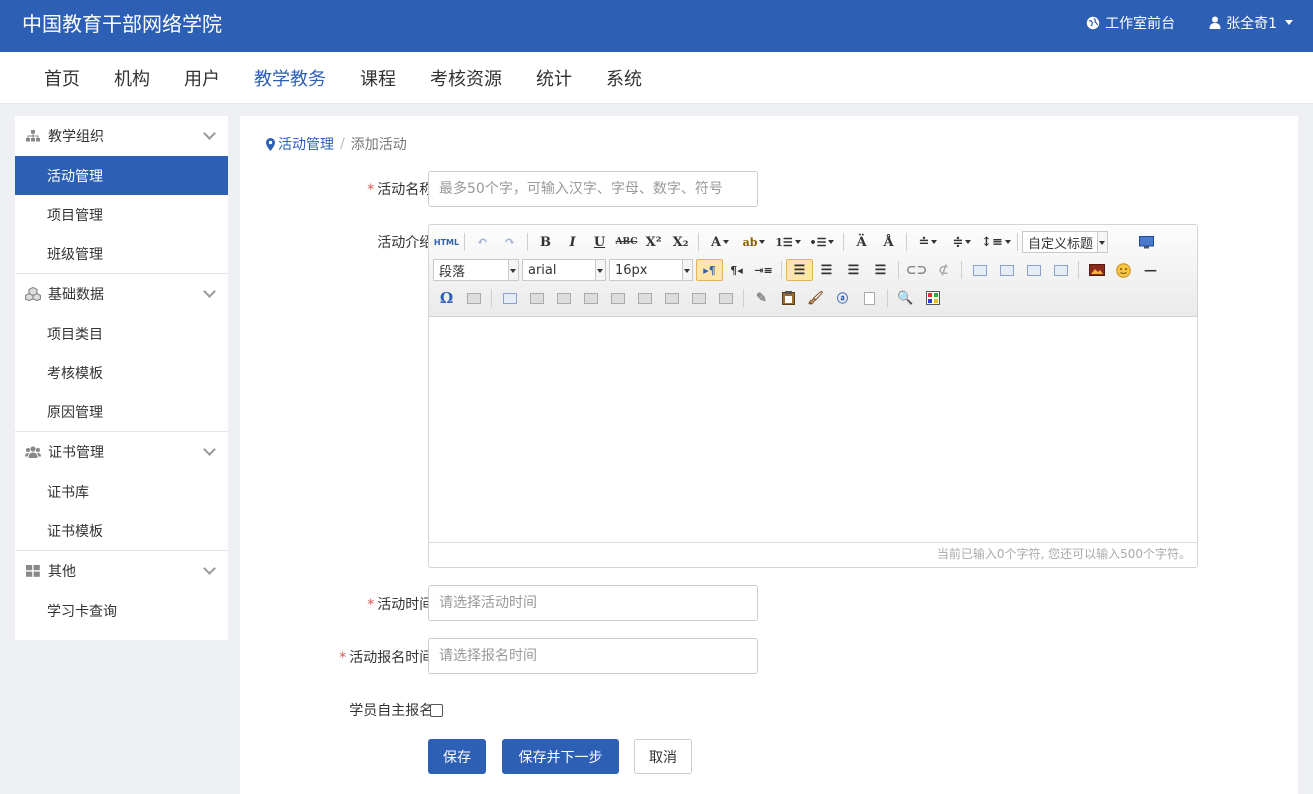 This screenshot has height=794, width=1313. I want to click on toolbar-row-3: Ω ✎ 🖌 ⓐ 🔍, so click(689, 298).